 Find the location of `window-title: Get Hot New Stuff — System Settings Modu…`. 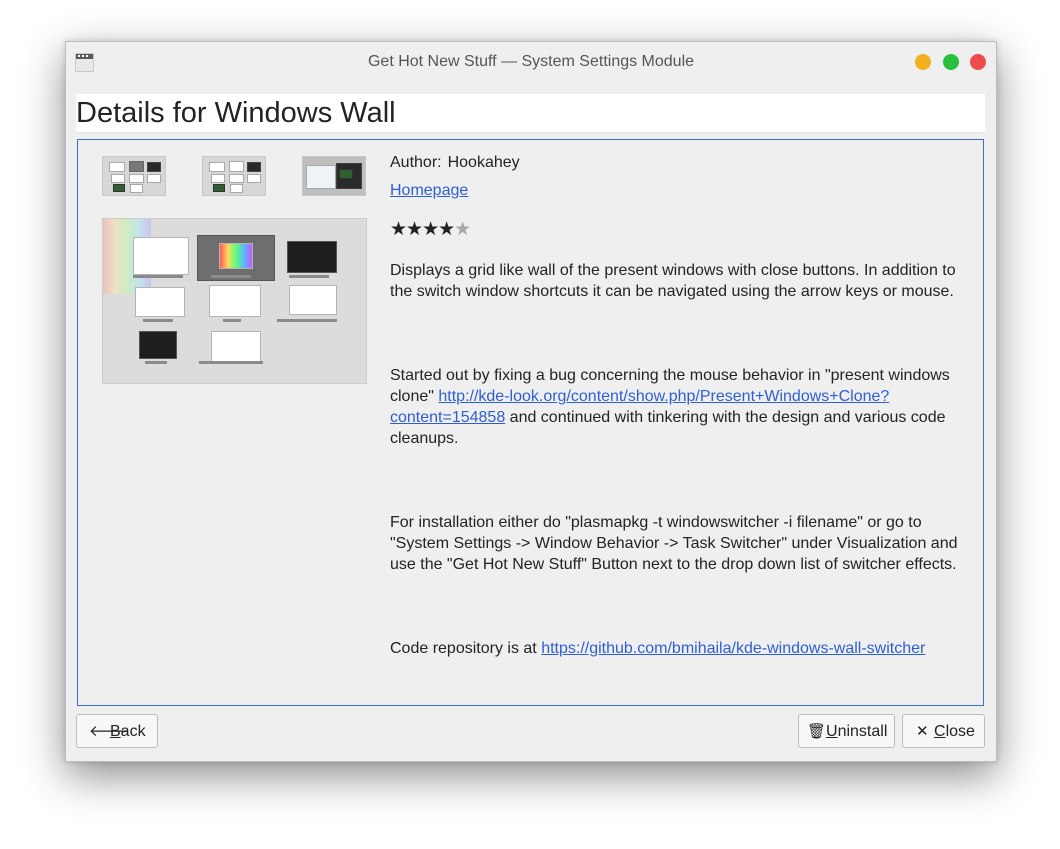

window-title: Get Hot New Stuff — System Settings Modu… is located at coordinates (531, 61).